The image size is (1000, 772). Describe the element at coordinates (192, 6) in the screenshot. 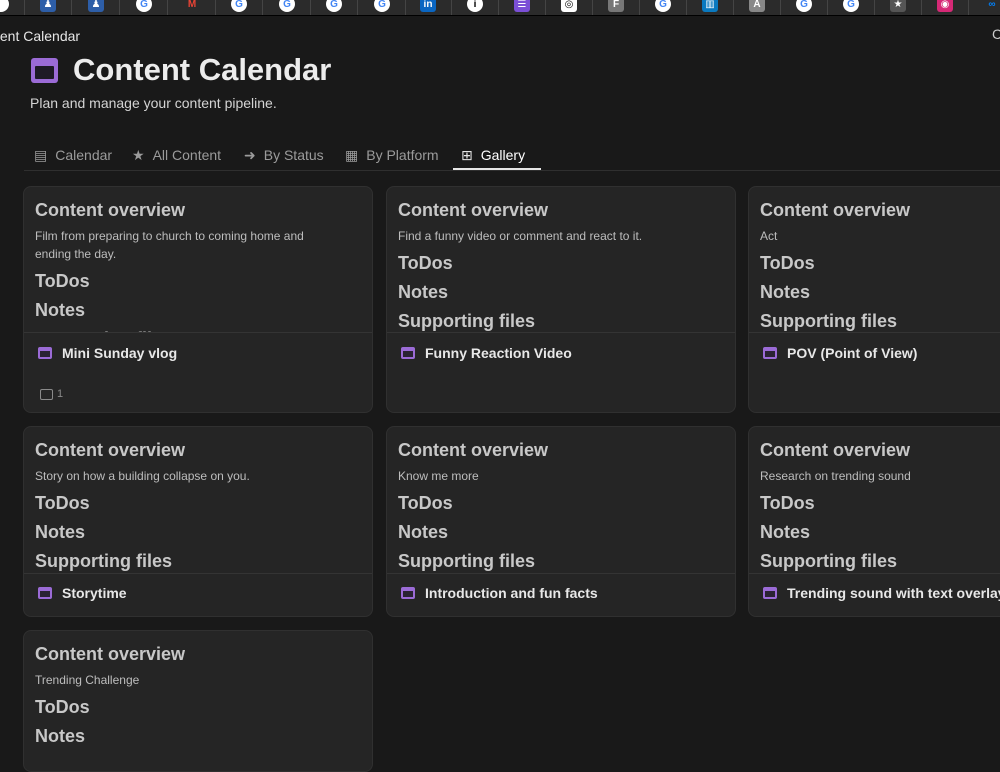

I see `gmail-icon: M` at that location.